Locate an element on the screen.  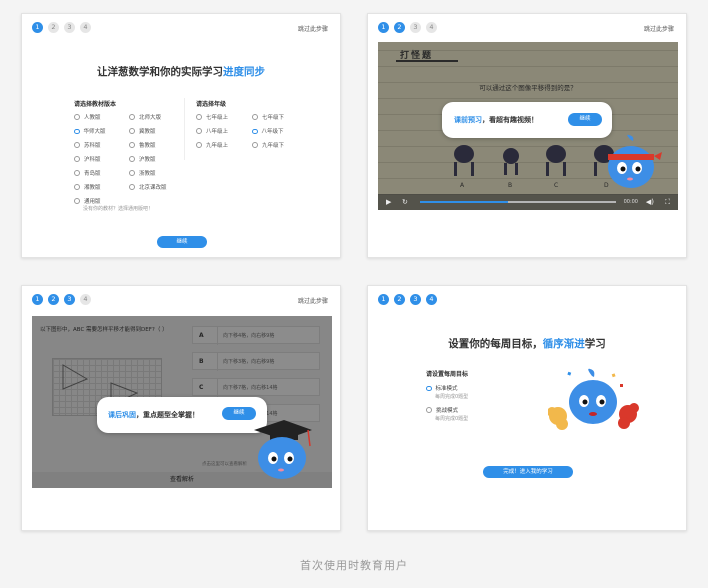
video-question: 可以通过这个图像平移得到的是？ is located at coordinates (528, 88).